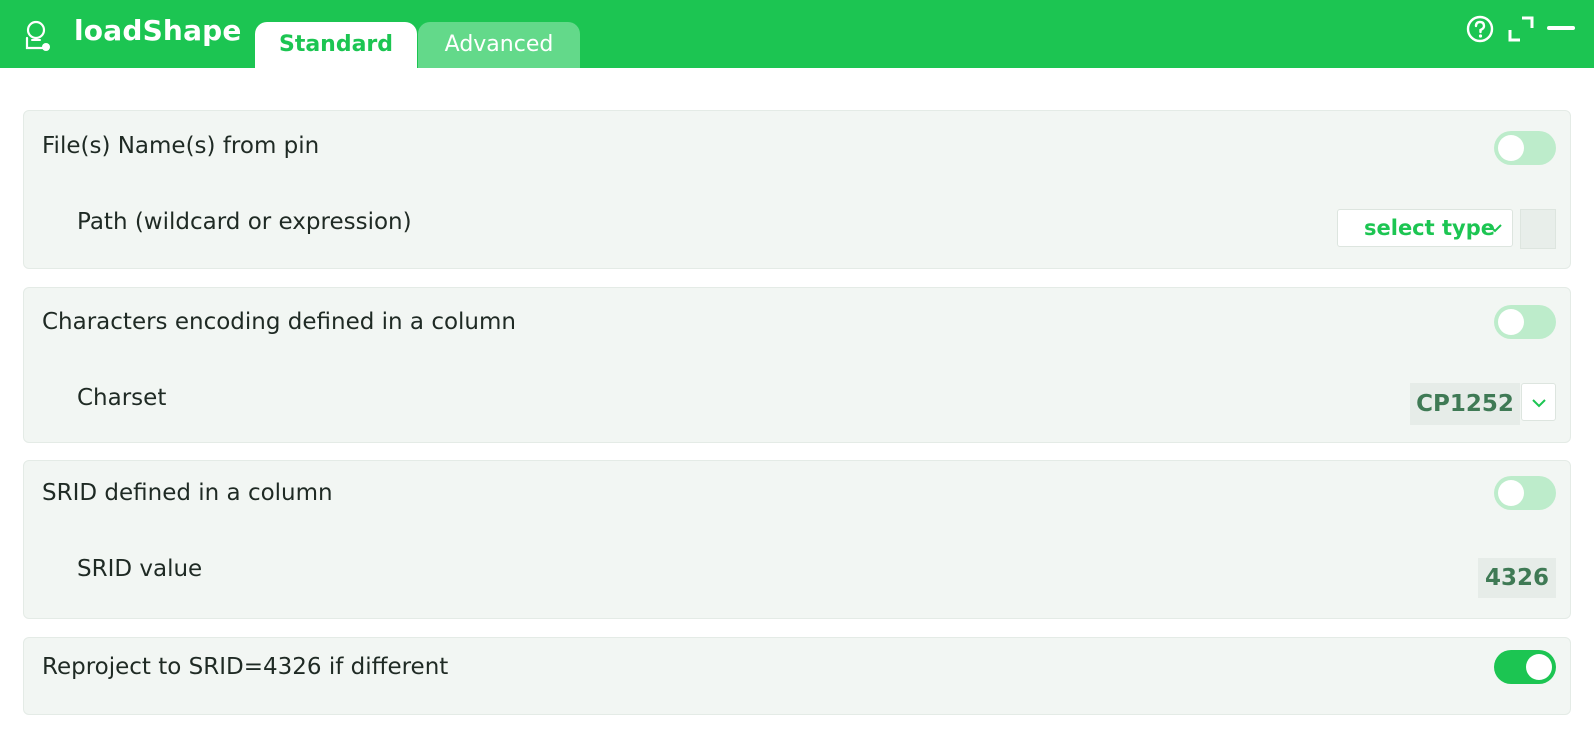 This screenshot has height=745, width=1594. What do you see at coordinates (499, 45) in the screenshot?
I see `tab-advanced: Advanced` at bounding box center [499, 45].